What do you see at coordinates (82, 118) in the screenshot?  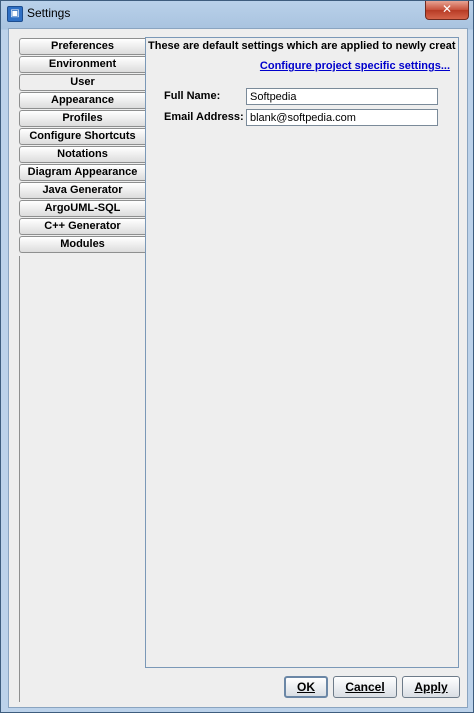 I see `tab-profiles: Profiles` at bounding box center [82, 118].